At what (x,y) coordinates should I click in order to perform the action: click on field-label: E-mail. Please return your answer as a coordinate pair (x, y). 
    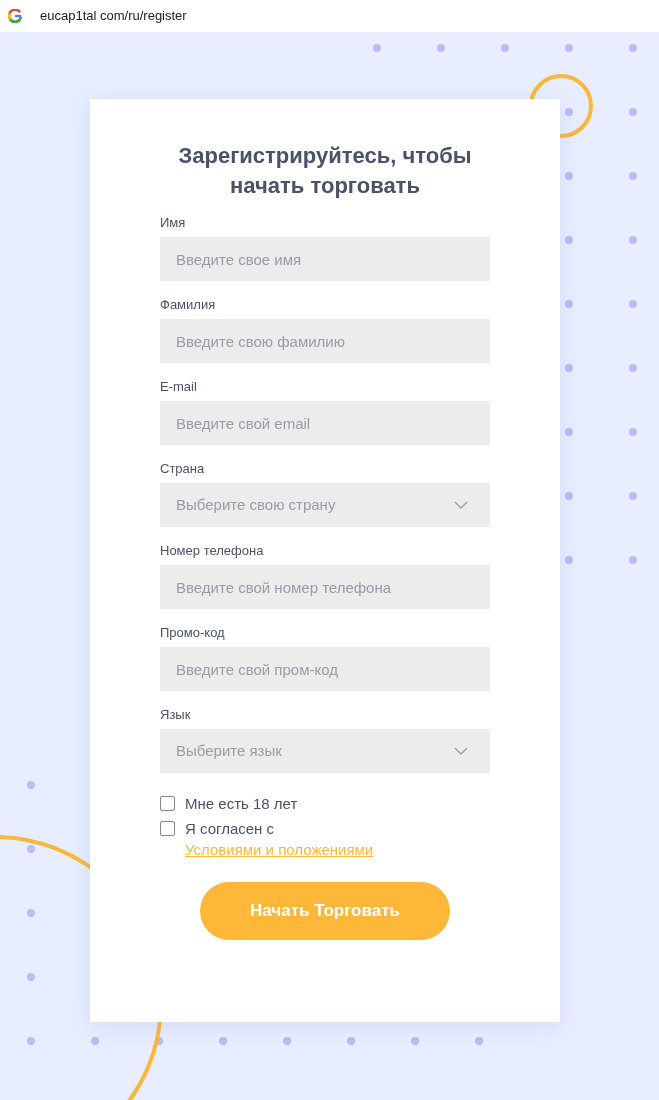
    Looking at the image, I should click on (179, 387).